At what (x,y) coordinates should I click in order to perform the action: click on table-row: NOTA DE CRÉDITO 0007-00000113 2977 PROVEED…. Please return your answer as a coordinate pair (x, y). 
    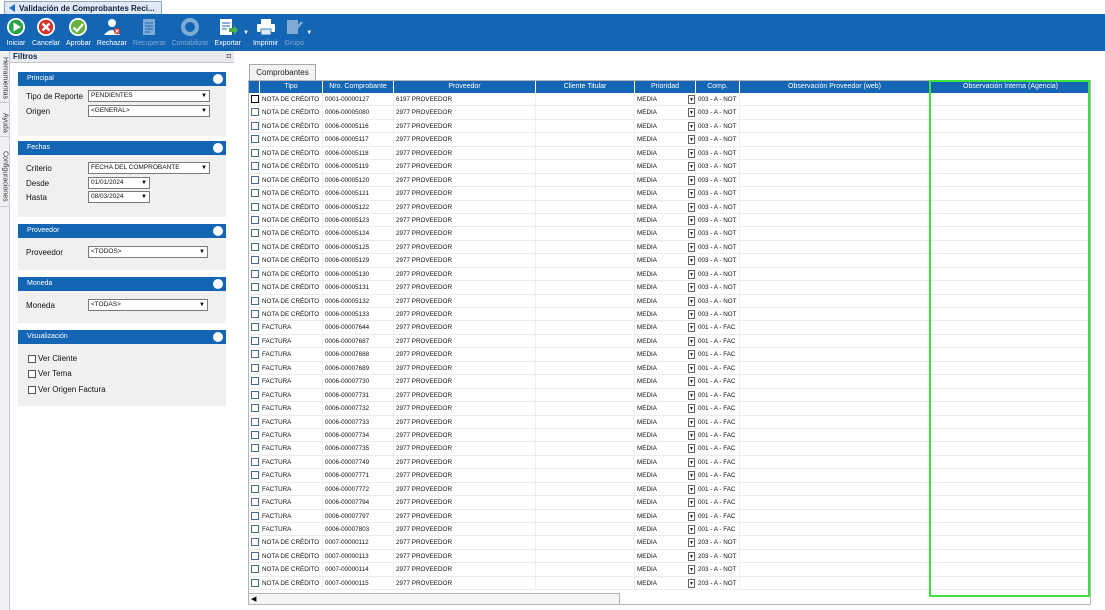
    Looking at the image, I should click on (669, 556).